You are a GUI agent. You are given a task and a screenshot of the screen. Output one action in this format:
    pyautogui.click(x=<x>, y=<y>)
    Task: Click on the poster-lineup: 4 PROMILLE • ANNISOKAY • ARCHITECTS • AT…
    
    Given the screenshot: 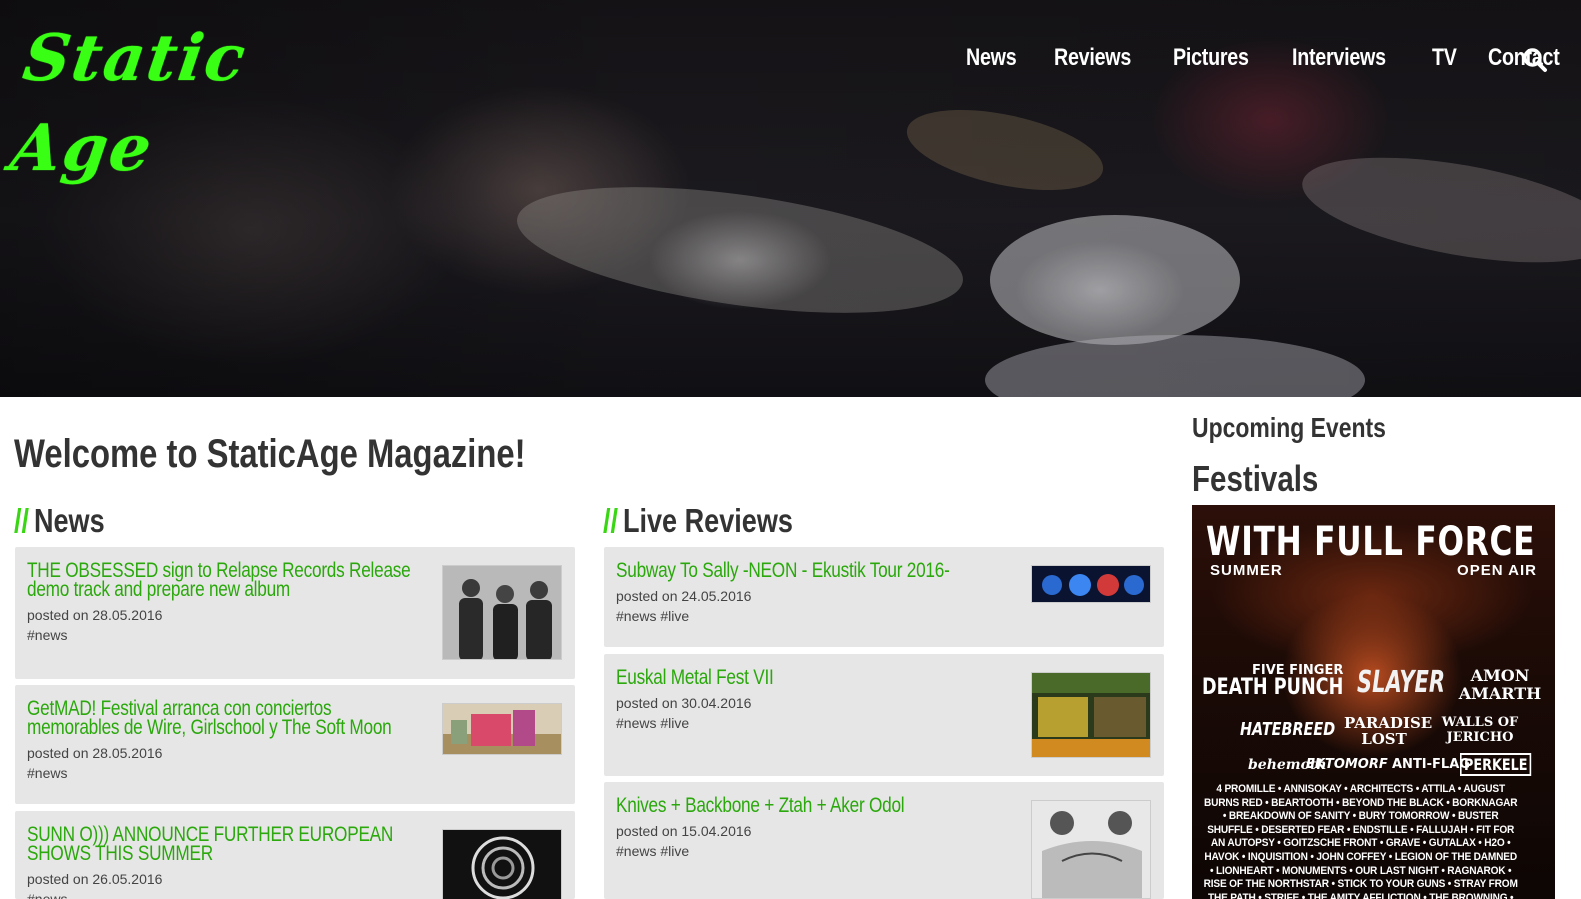 What is the action you would take?
    pyautogui.click(x=1360, y=841)
    